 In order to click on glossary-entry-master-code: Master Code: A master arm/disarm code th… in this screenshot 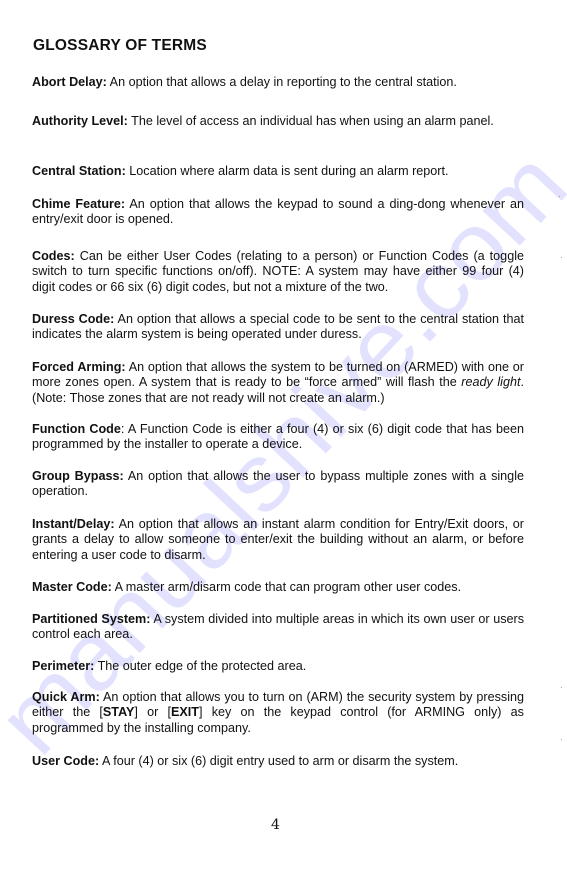, I will do `click(278, 587)`.